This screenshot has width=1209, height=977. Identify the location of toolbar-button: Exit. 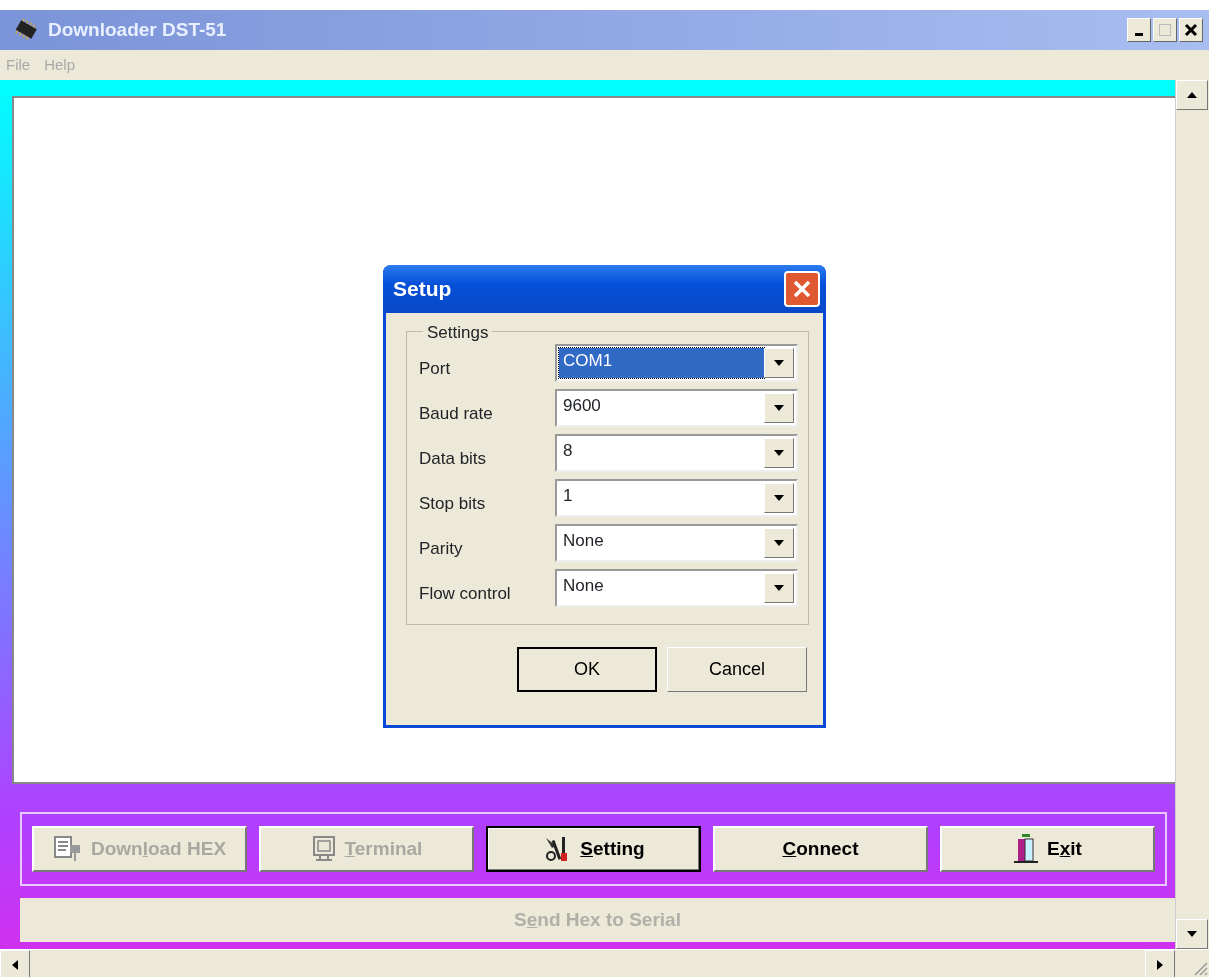
(1047, 849).